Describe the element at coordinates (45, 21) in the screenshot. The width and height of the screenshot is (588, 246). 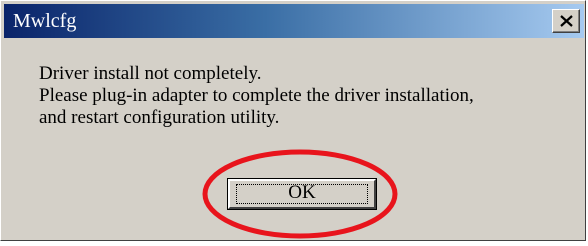
I see `window-title: Mwlcfg` at that location.